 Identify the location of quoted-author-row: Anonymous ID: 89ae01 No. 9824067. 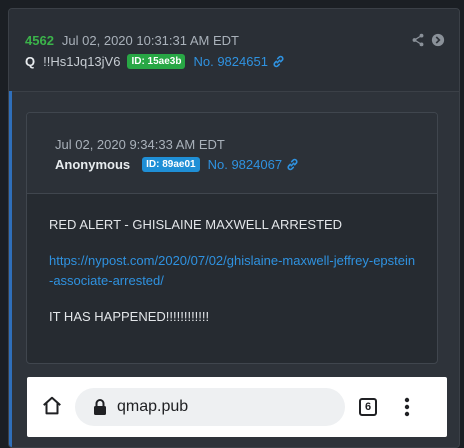
(177, 164).